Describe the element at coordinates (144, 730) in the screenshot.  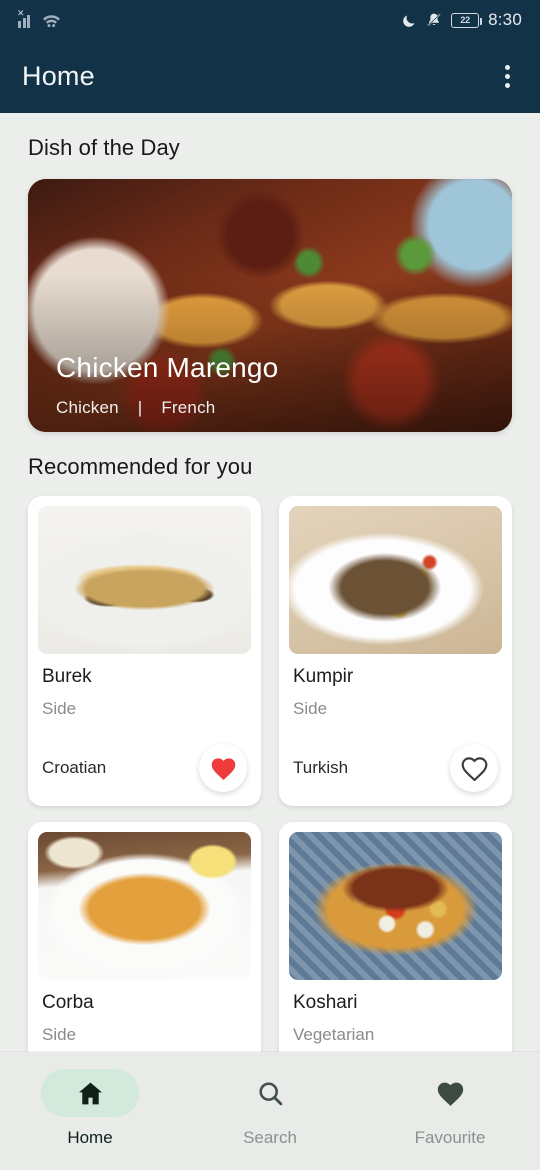
I see `card-body: Burek Side Croatian` at that location.